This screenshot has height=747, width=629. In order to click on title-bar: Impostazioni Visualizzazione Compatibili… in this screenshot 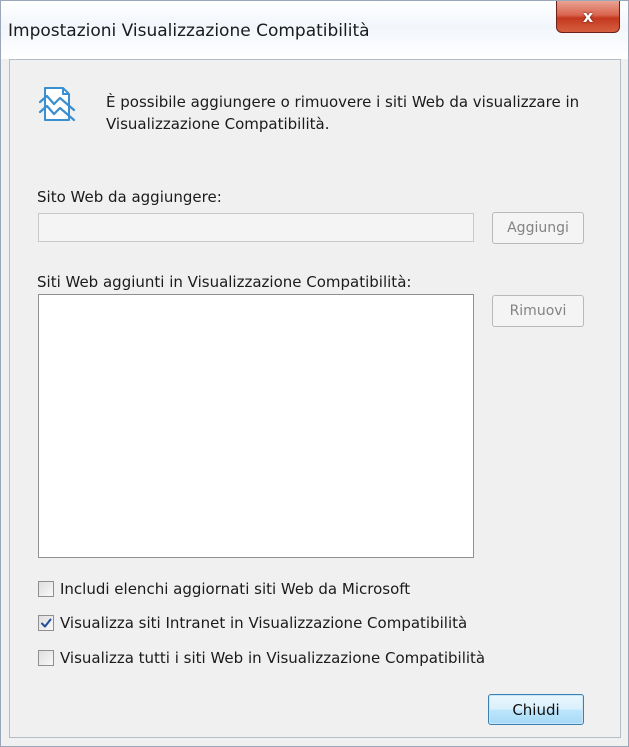, I will do `click(314, 30)`.